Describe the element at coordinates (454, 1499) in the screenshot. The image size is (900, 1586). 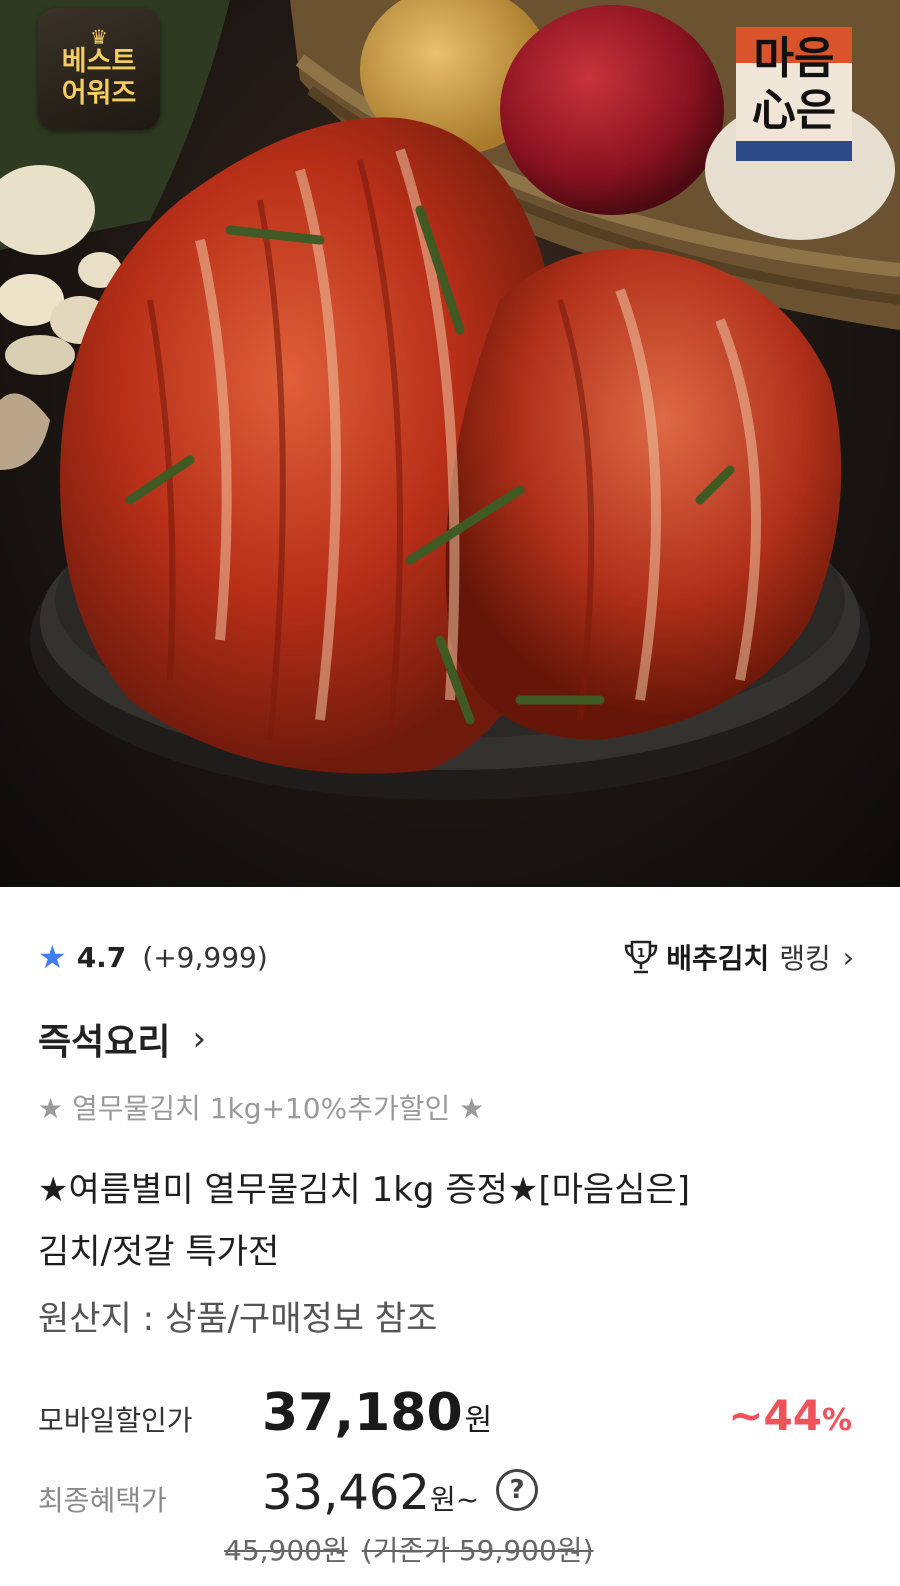
I see `final-price-suffix: 원~` at that location.